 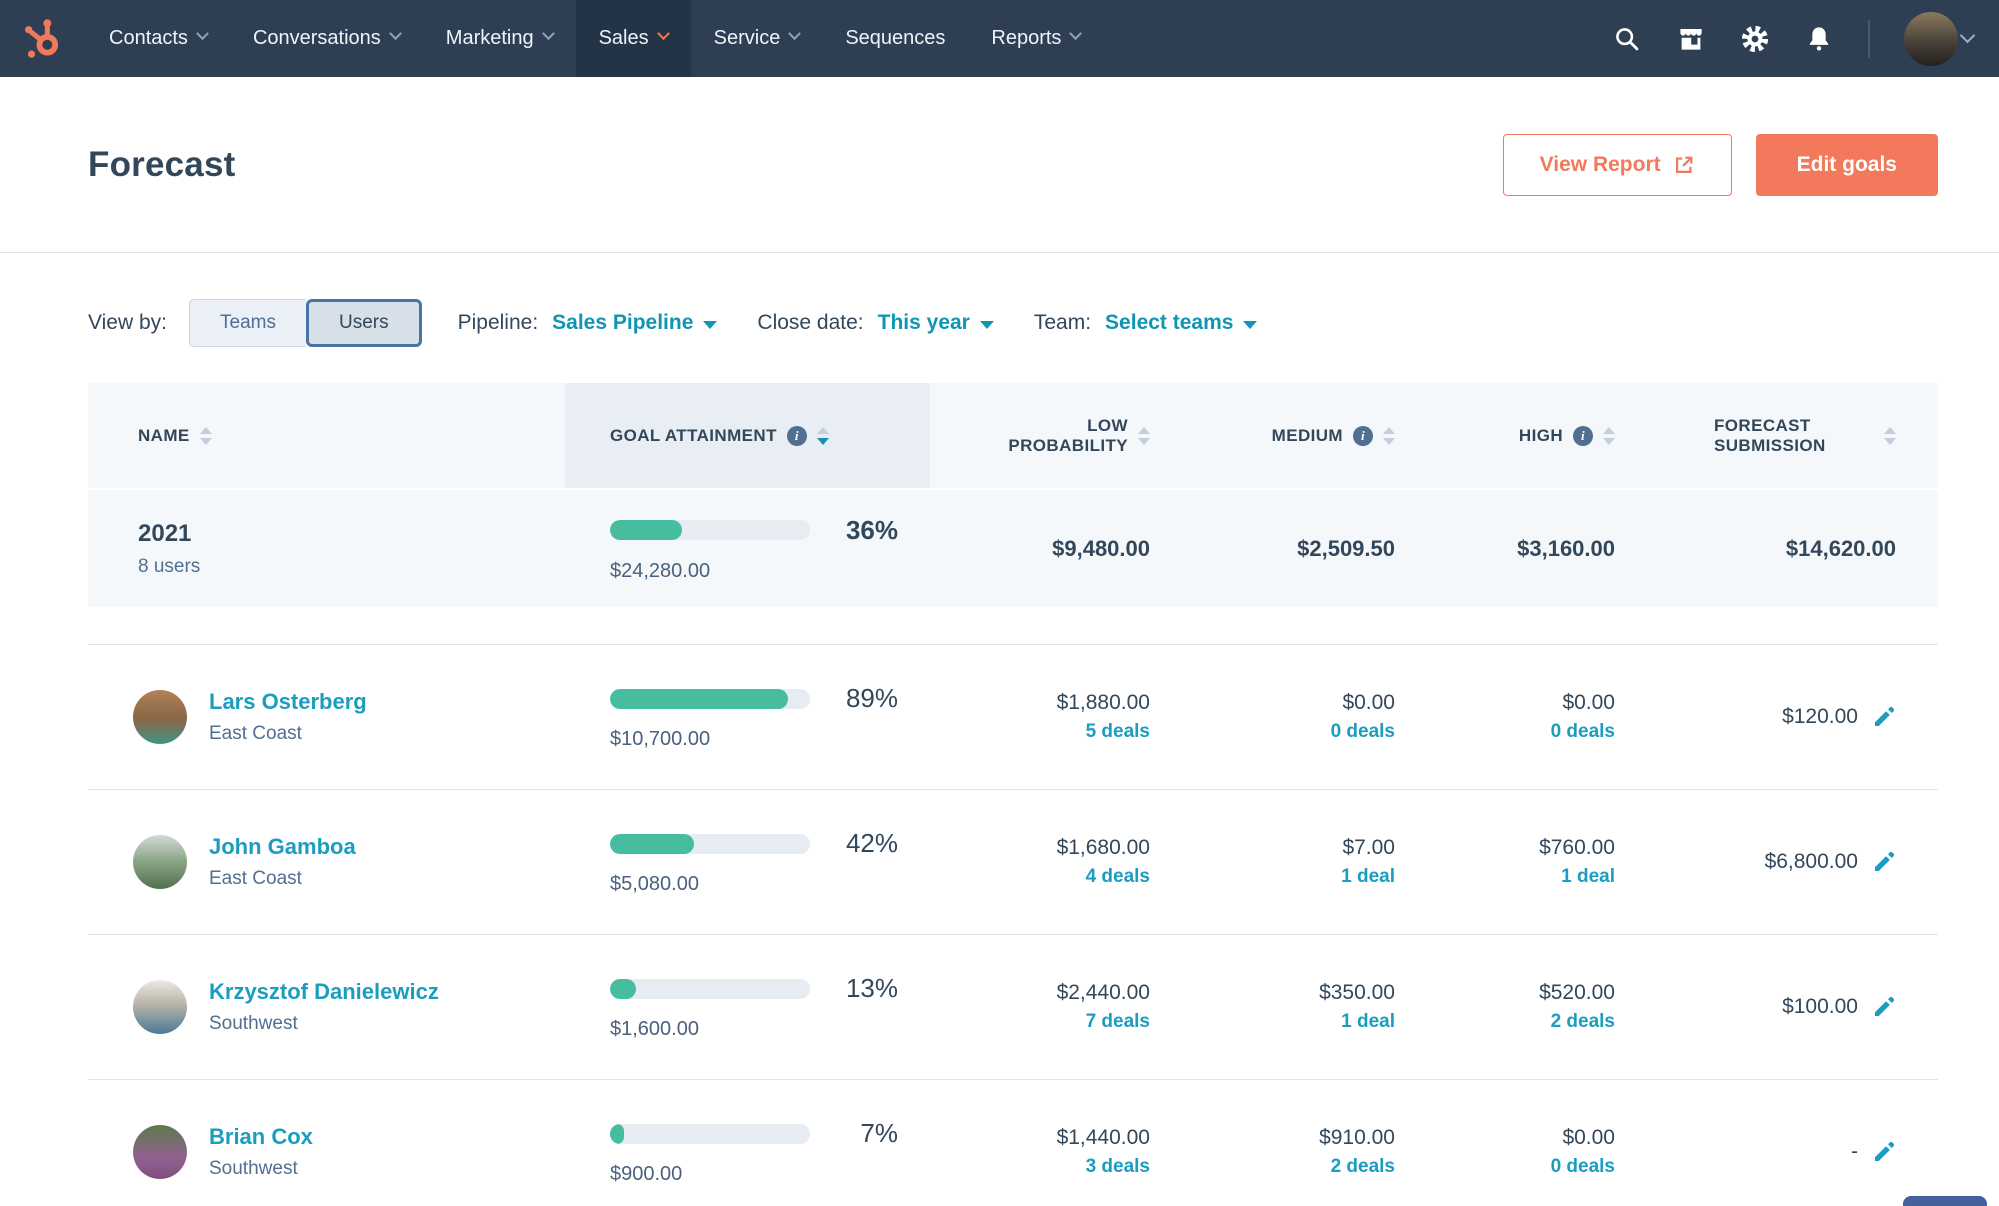 I want to click on column-header-medium: MEDIUM i, so click(x=1272, y=435).